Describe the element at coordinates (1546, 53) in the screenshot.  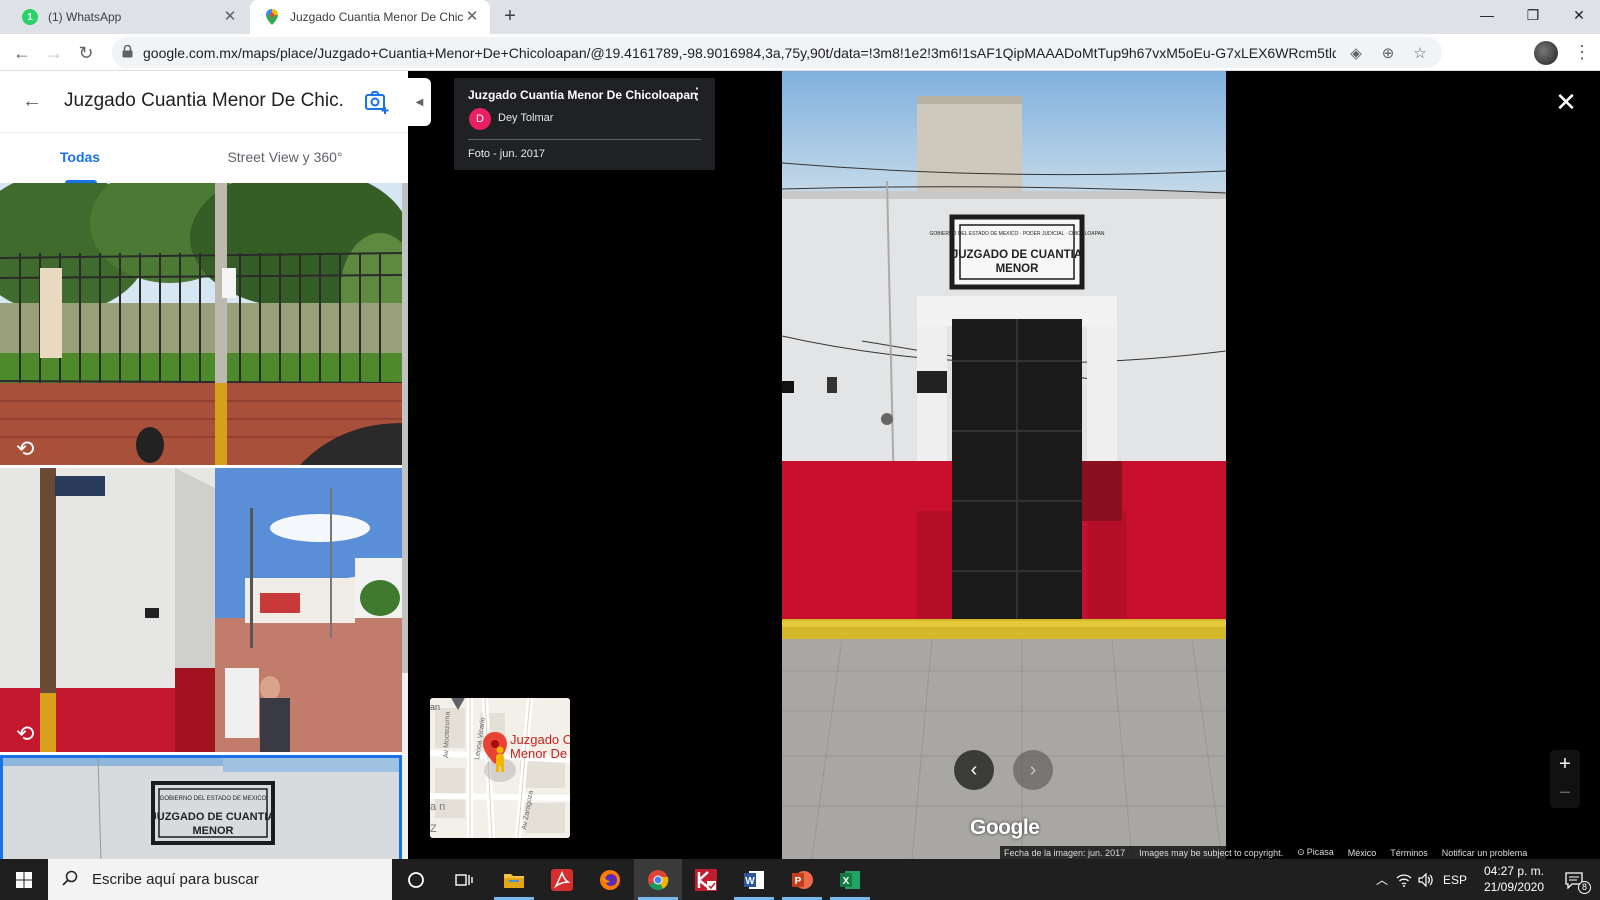
I see `profile-avatar` at that location.